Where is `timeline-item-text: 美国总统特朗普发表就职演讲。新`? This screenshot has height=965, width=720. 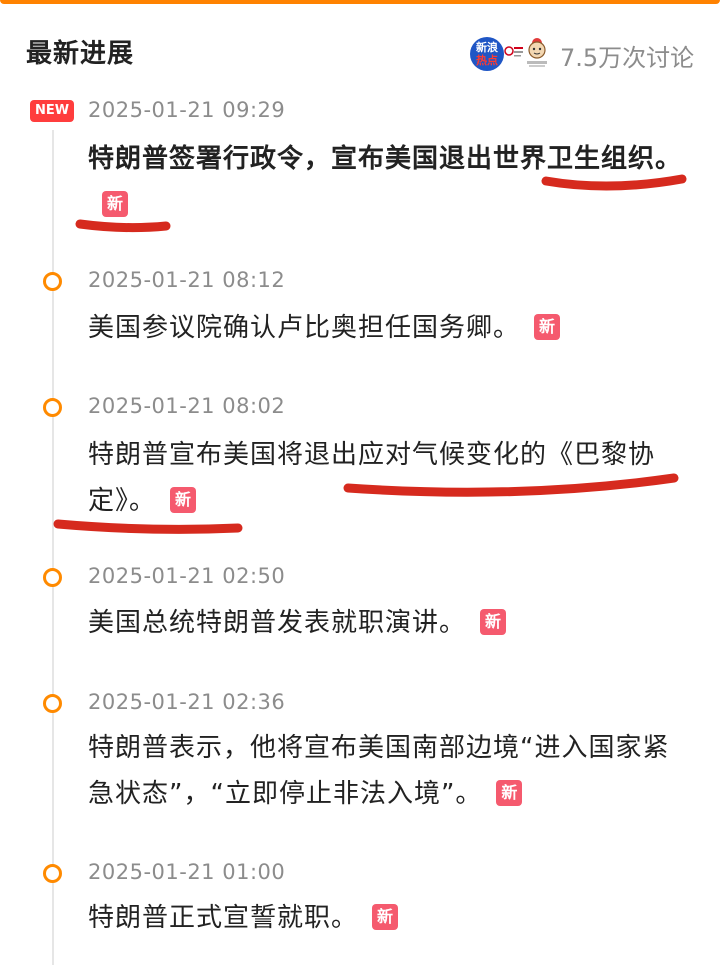 timeline-item-text: 美国总统特朗普发表就职演讲。新 is located at coordinates (388, 623).